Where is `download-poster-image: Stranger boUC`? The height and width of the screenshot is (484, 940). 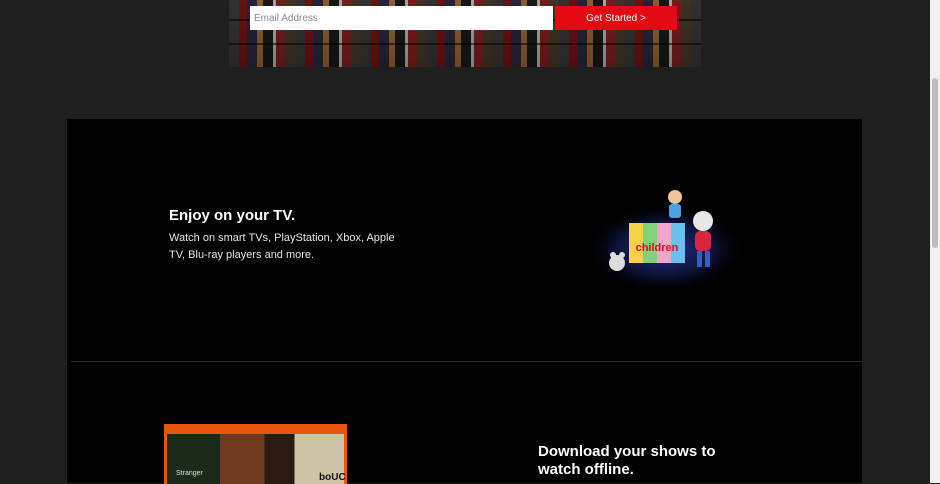 download-poster-image: Stranger boUC is located at coordinates (255, 454).